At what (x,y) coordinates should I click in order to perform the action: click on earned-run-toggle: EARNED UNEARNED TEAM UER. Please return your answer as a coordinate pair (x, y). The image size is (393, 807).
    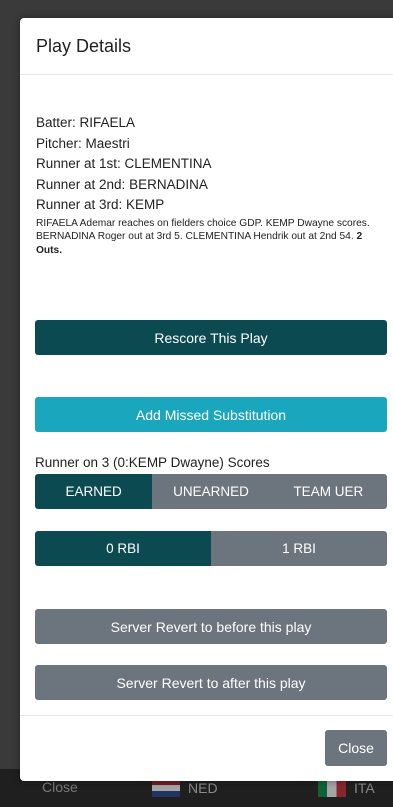
    Looking at the image, I should click on (211, 491).